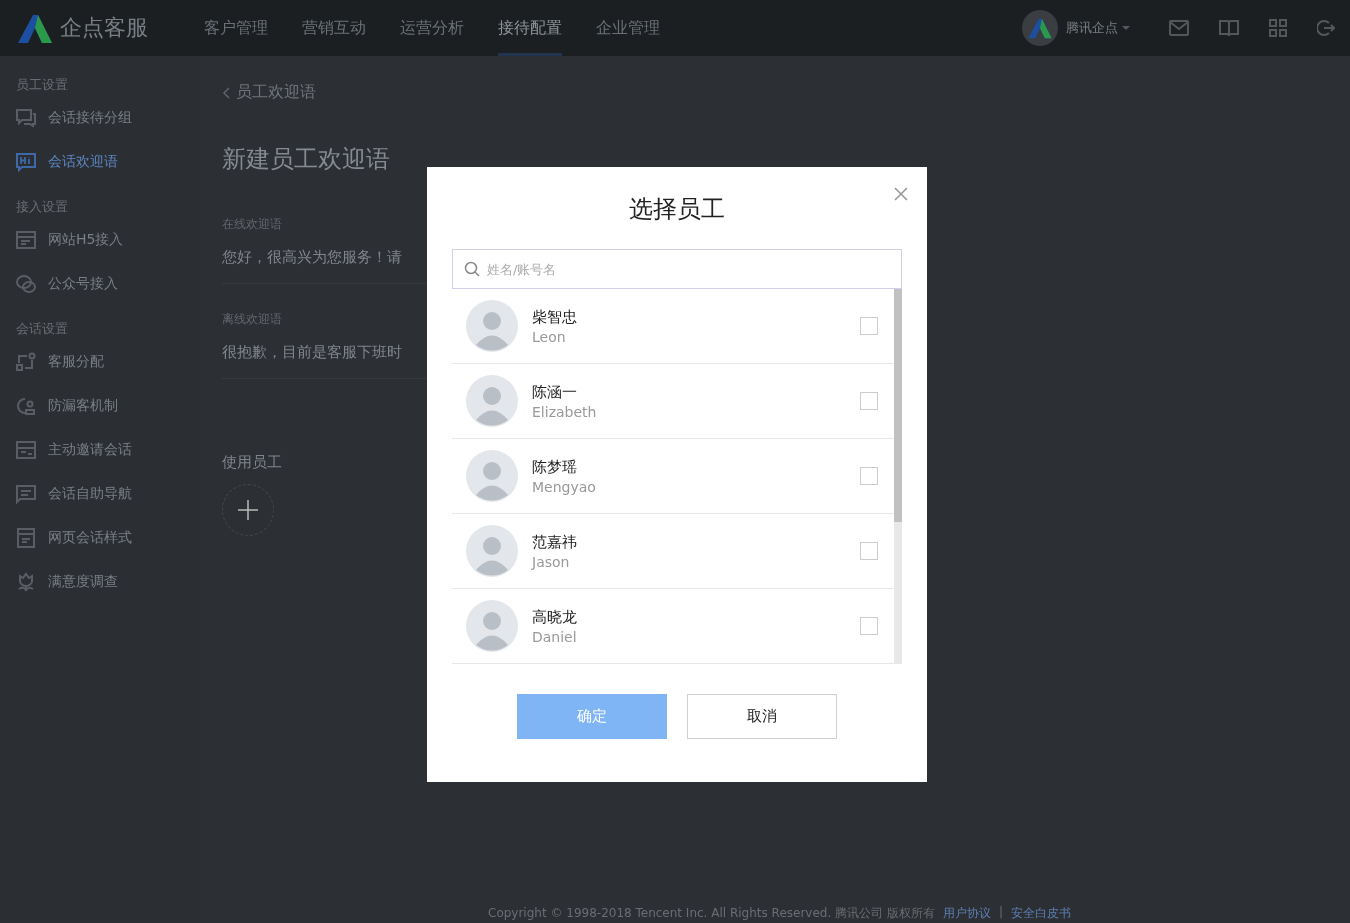 This screenshot has height=923, width=1350. Describe the element at coordinates (549, 336) in the screenshot. I see `staff-account: Leon` at that location.